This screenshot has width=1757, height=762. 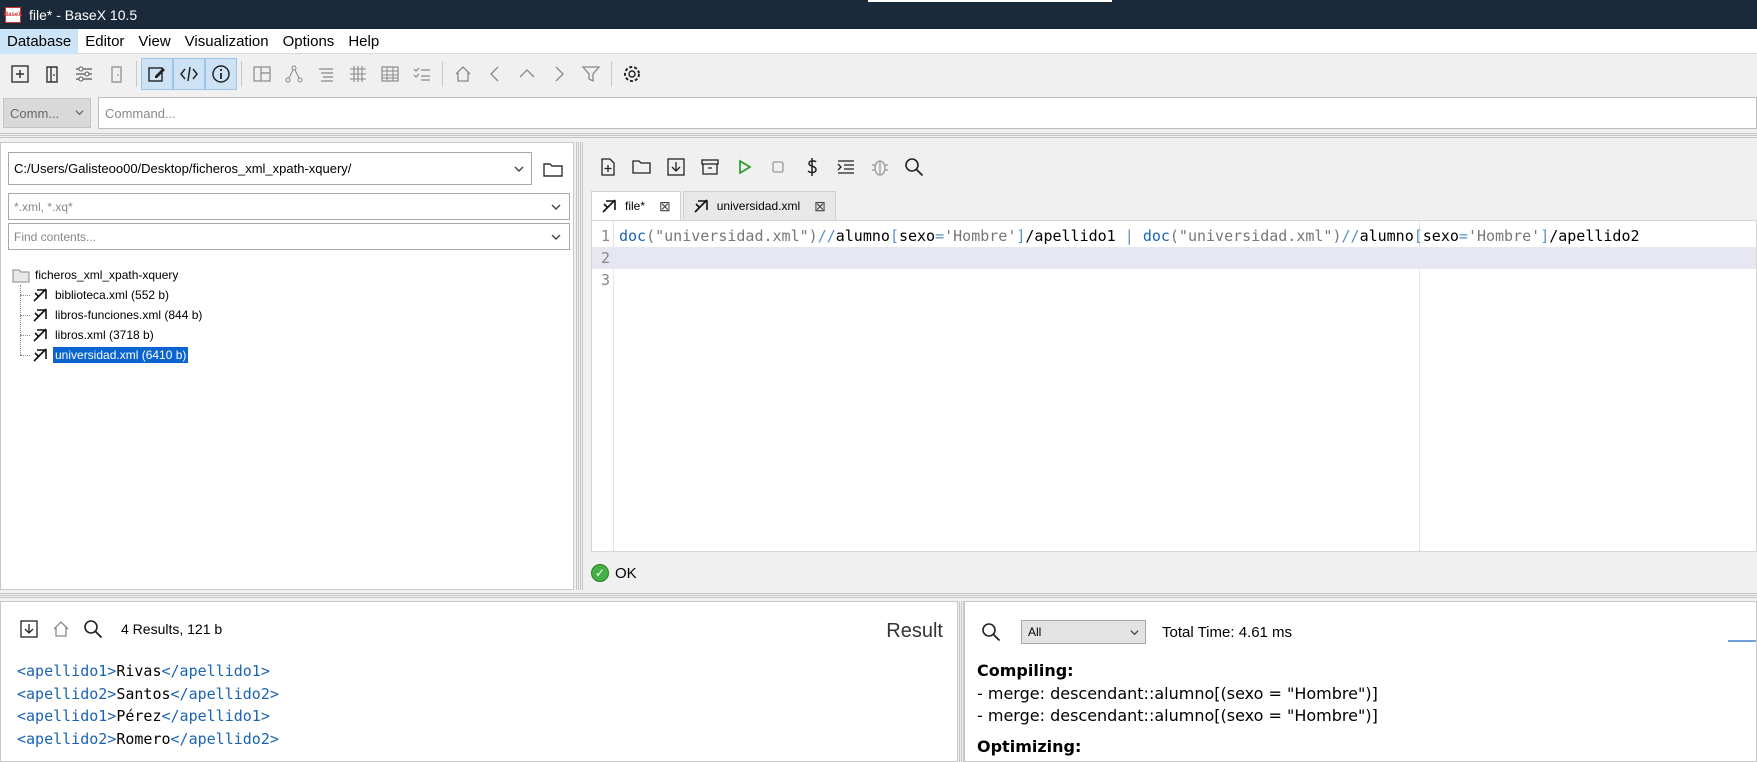 I want to click on menu-database: Database, so click(x=39, y=41).